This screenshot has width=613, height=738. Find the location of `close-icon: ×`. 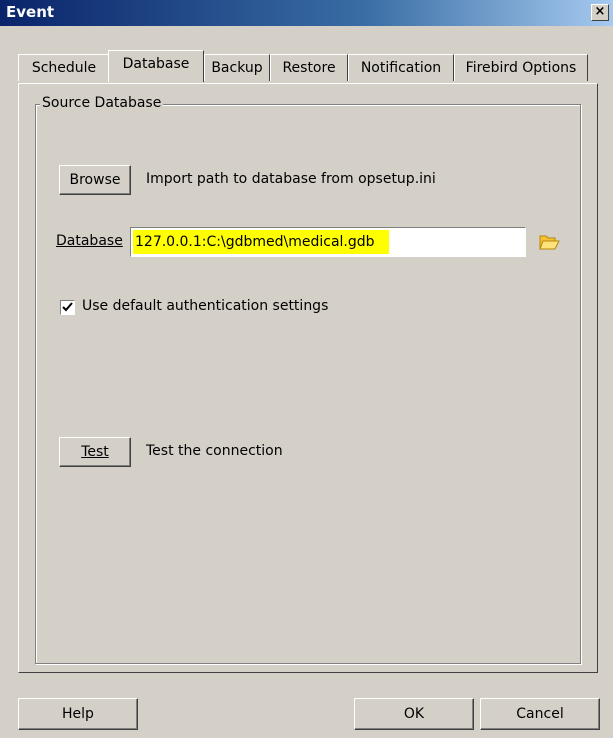

close-icon: × is located at coordinates (600, 11).